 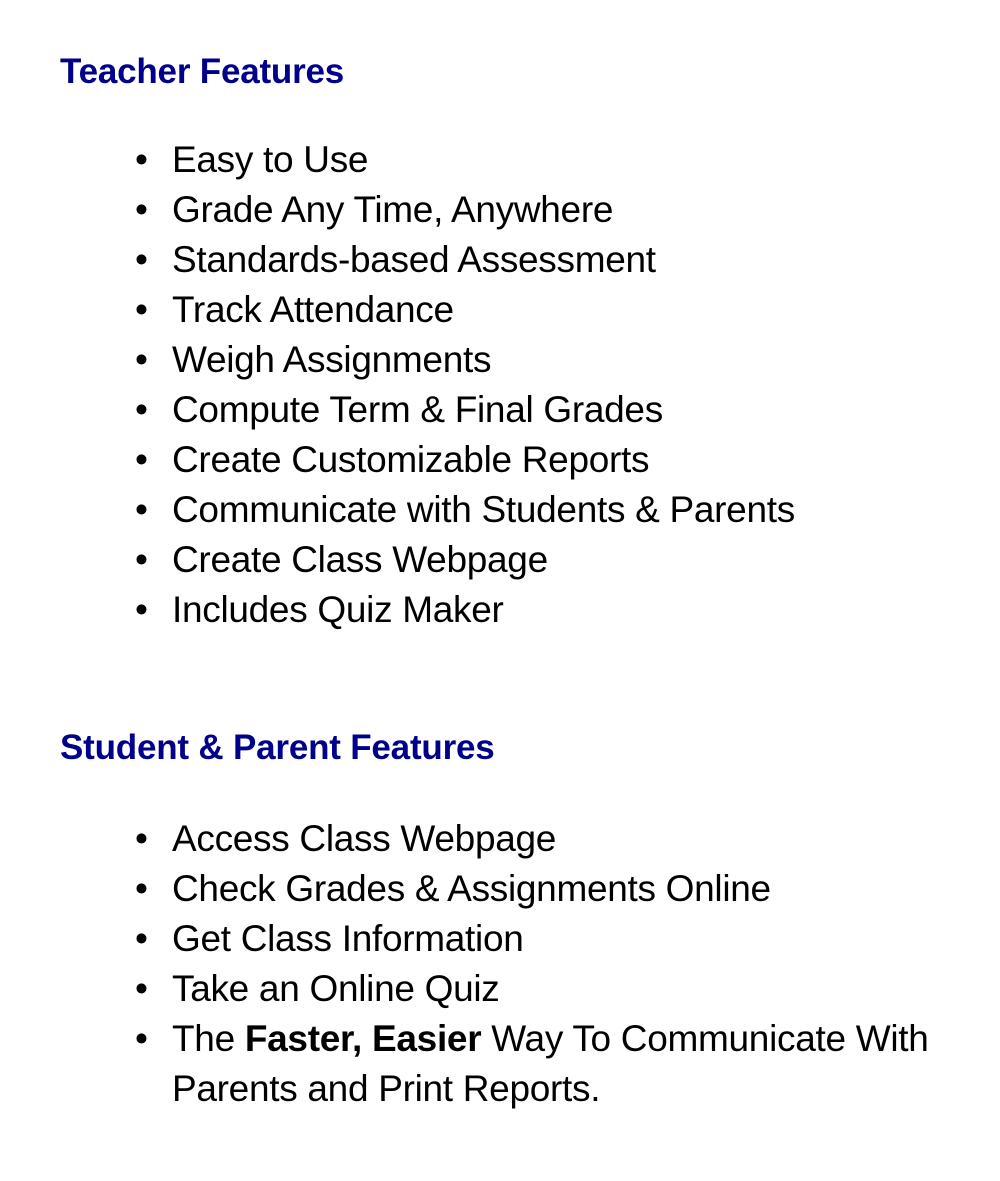 I want to click on emphasis-text: Faster, Easier, so click(x=363, y=1038).